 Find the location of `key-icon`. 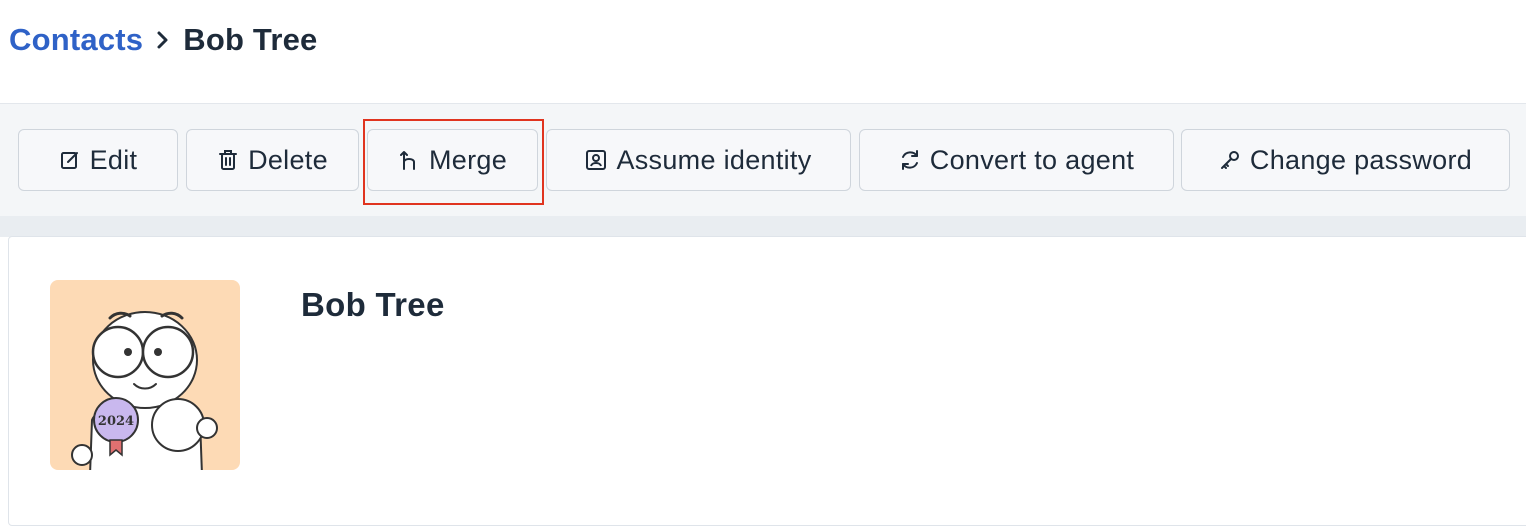

key-icon is located at coordinates (1230, 160).